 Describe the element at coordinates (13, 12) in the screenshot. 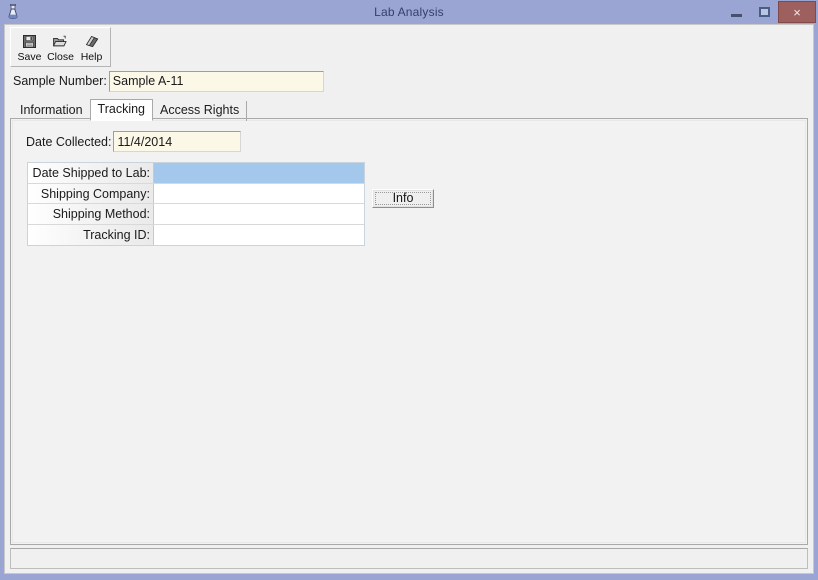

I see `flask-icon` at that location.